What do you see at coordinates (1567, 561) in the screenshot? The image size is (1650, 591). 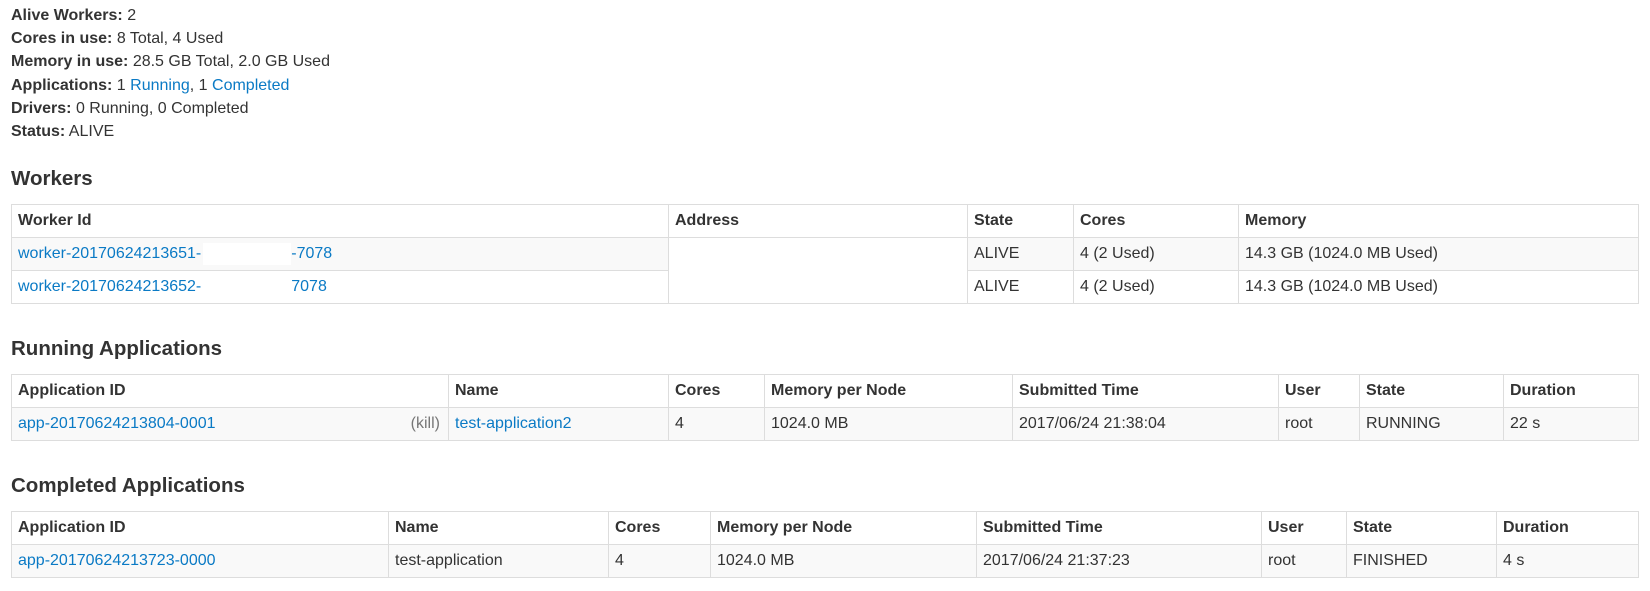 I see `app-duration: 4 s` at bounding box center [1567, 561].